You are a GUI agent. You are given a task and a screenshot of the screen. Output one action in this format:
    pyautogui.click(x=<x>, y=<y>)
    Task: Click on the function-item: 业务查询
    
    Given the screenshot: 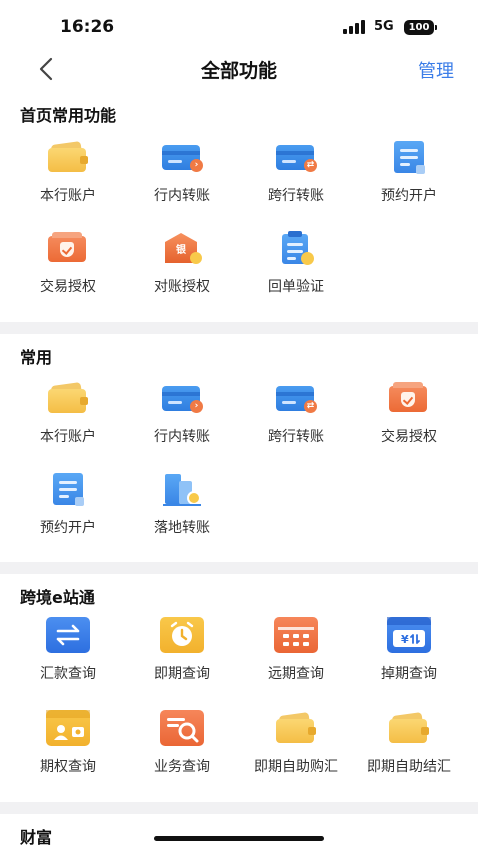 What is the action you would take?
    pyautogui.click(x=182, y=743)
    